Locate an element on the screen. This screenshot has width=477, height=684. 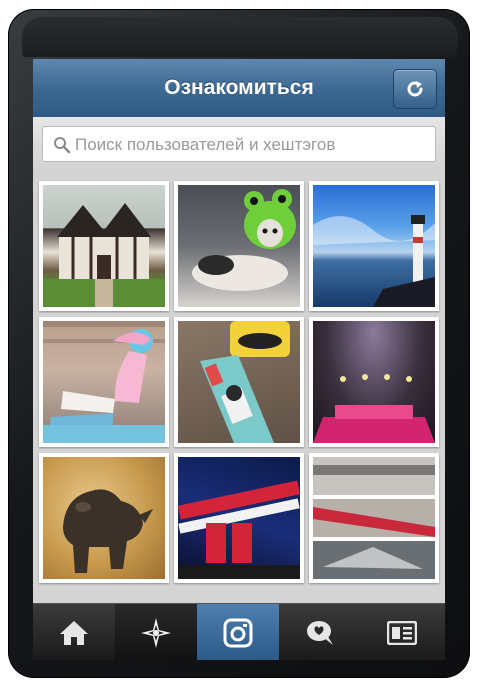
photo-pink-room is located at coordinates (374, 382).